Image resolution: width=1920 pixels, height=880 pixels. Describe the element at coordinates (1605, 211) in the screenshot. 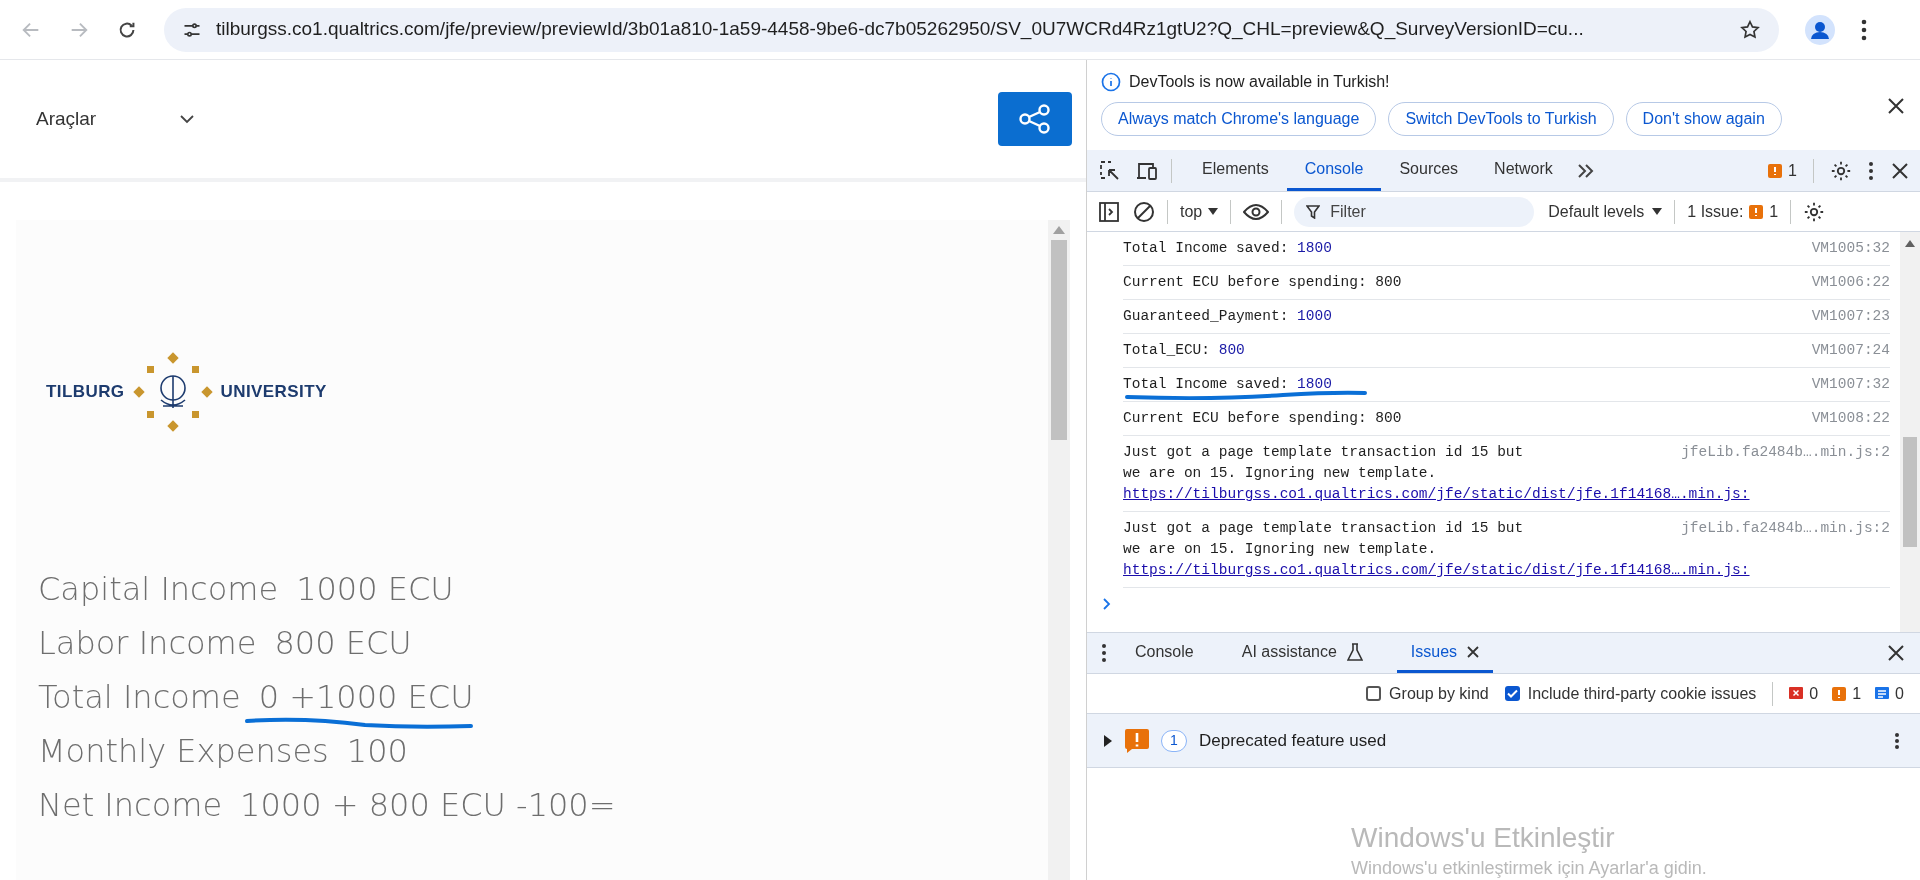

I see `log-levels-dropdown: Default levels` at that location.